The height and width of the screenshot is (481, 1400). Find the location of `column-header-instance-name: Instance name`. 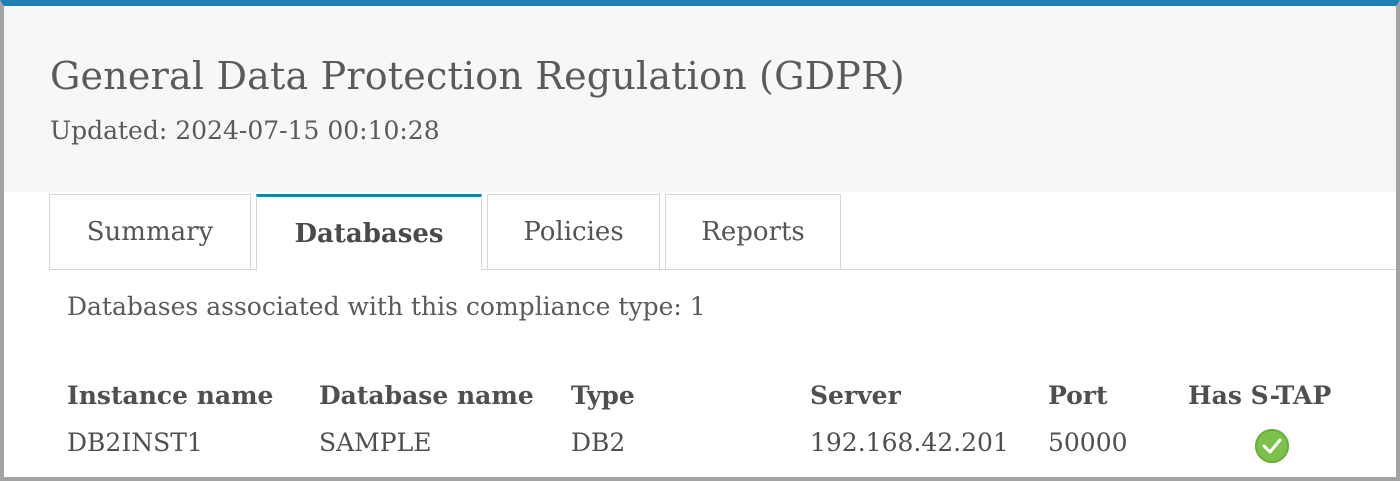

column-header-instance-name: Instance name is located at coordinates (170, 395).